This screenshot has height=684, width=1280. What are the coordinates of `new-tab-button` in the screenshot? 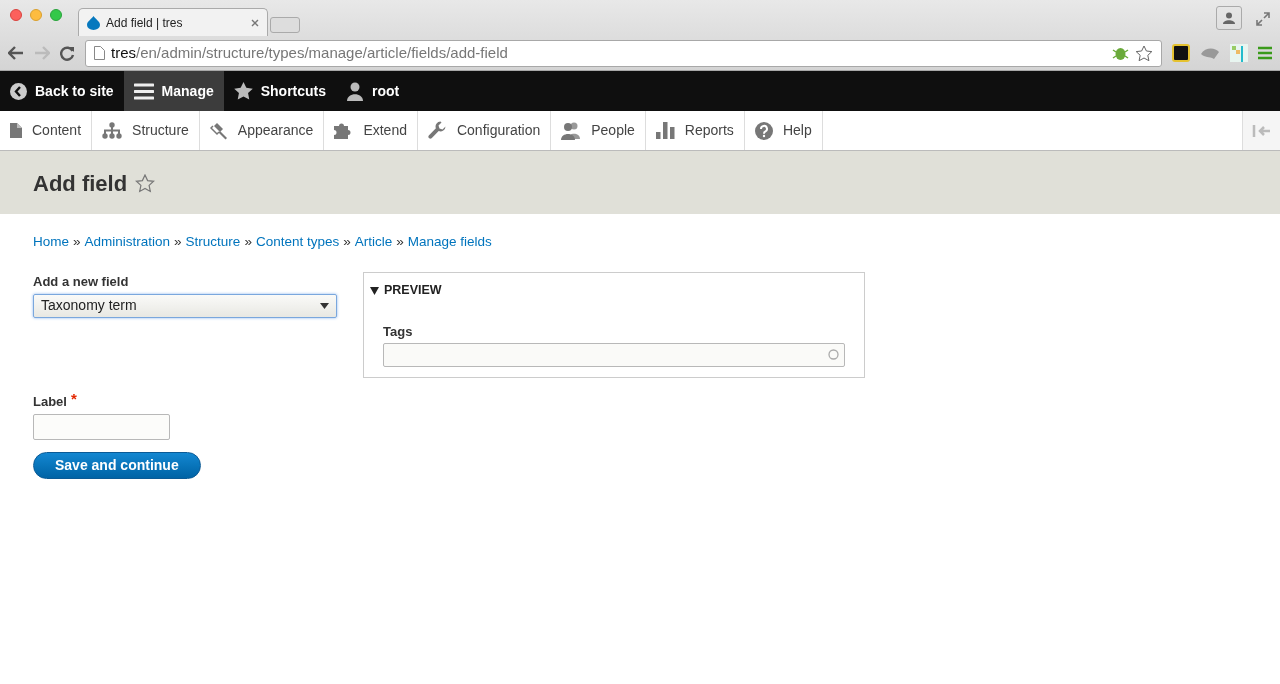 It's located at (285, 25).